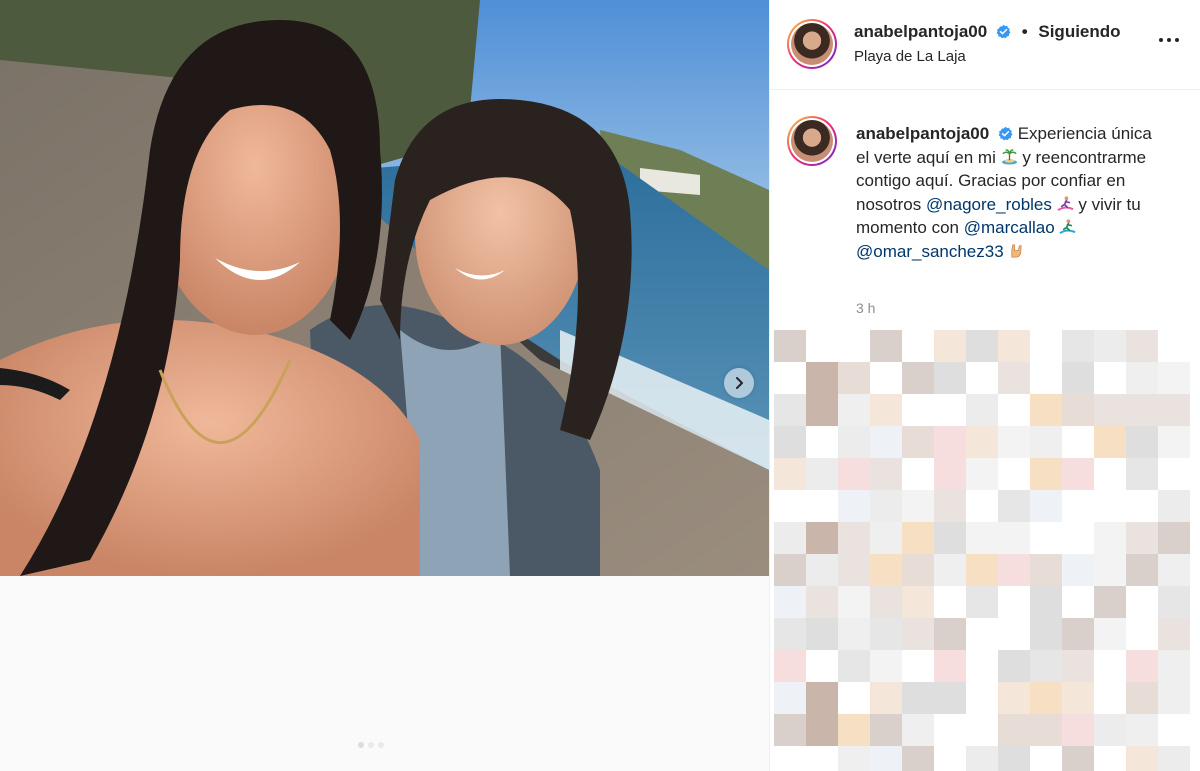 The width and height of the screenshot is (1200, 771). Describe the element at coordinates (930, 251) in the screenshot. I see `mention-link: @omar_sanchez33` at that location.